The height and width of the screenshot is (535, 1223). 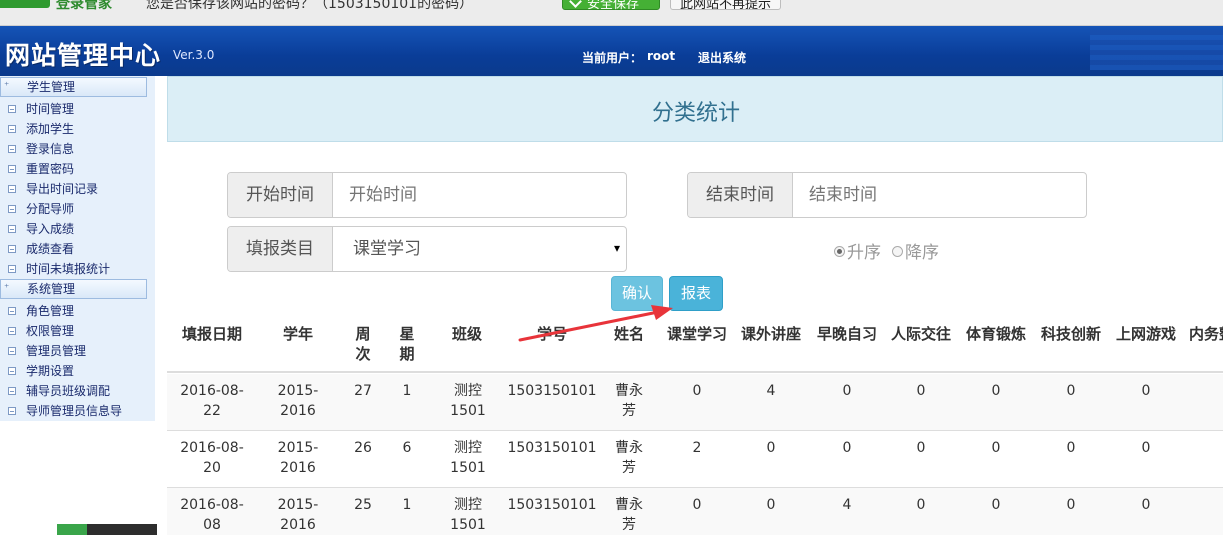 I want to click on category-select-value: 课堂学习, so click(x=387, y=249).